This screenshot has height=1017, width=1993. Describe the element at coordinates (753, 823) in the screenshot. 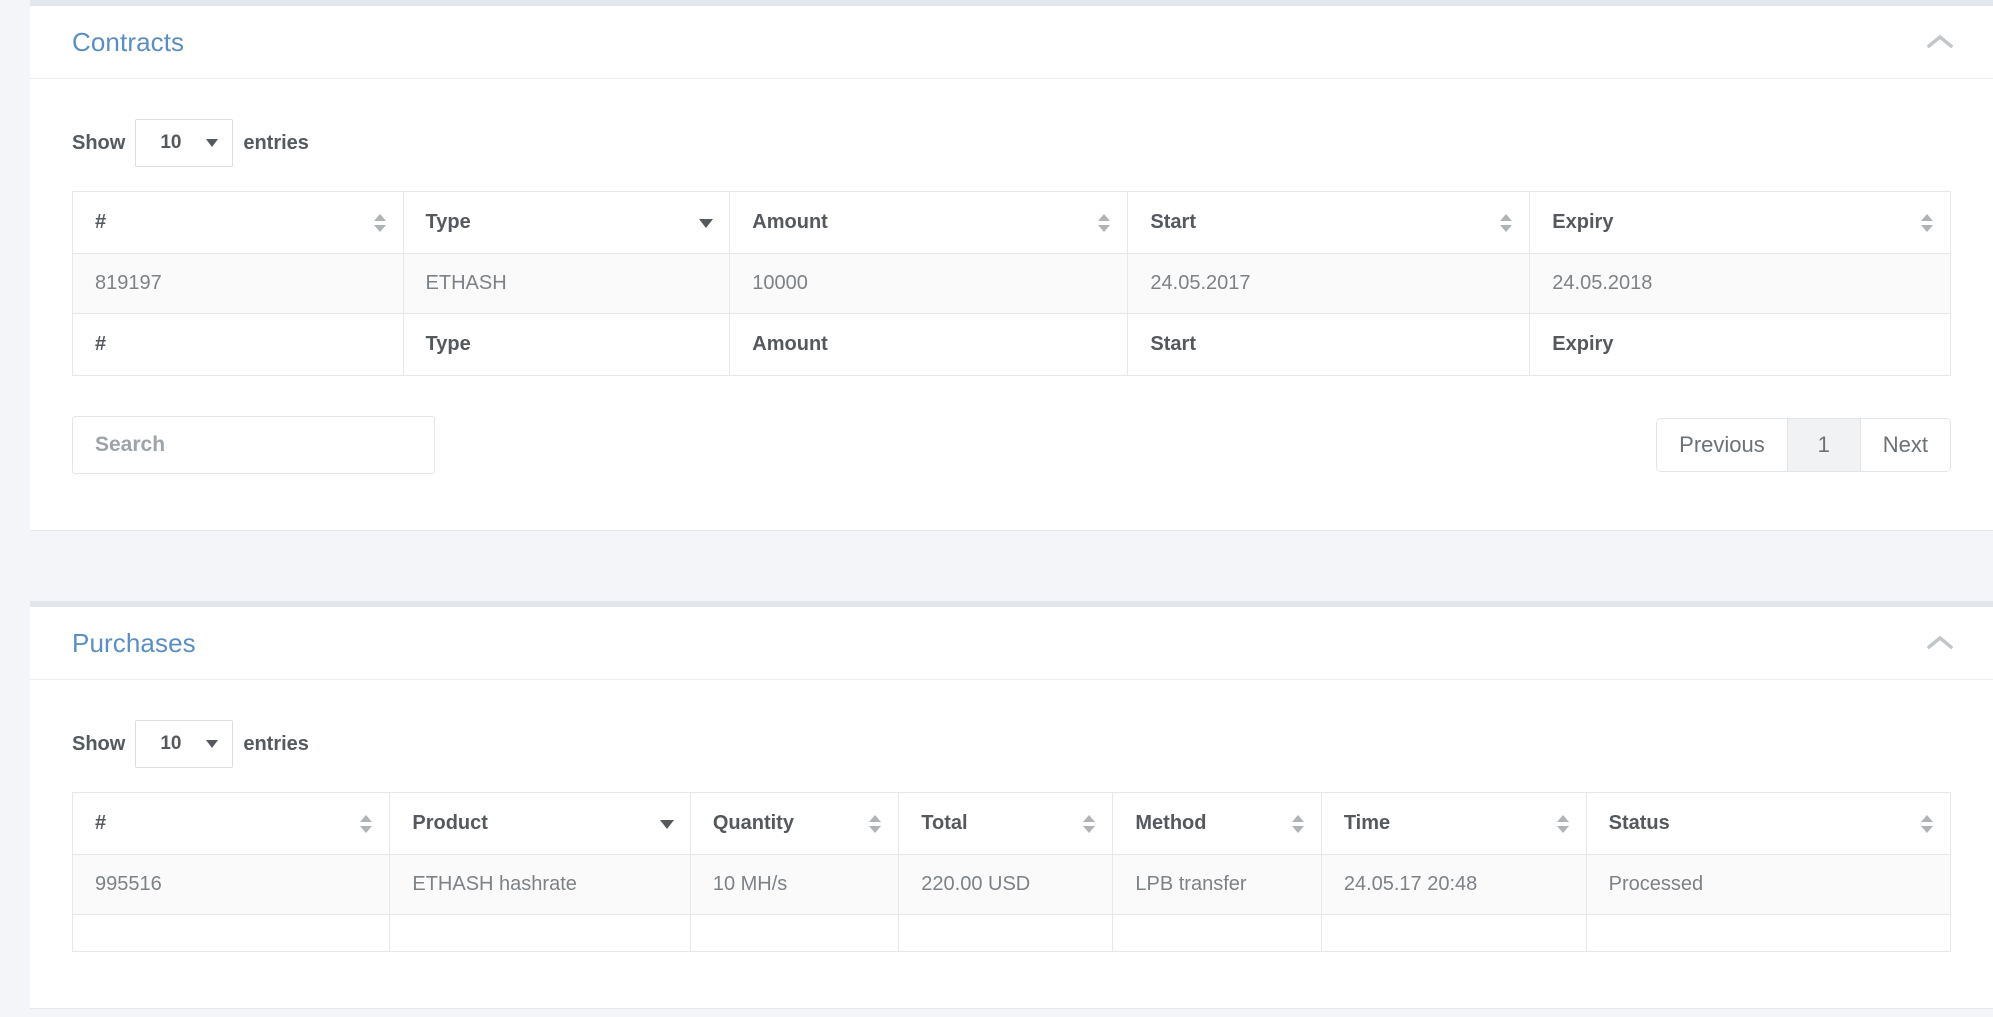

I see `column-label: Quantity` at that location.